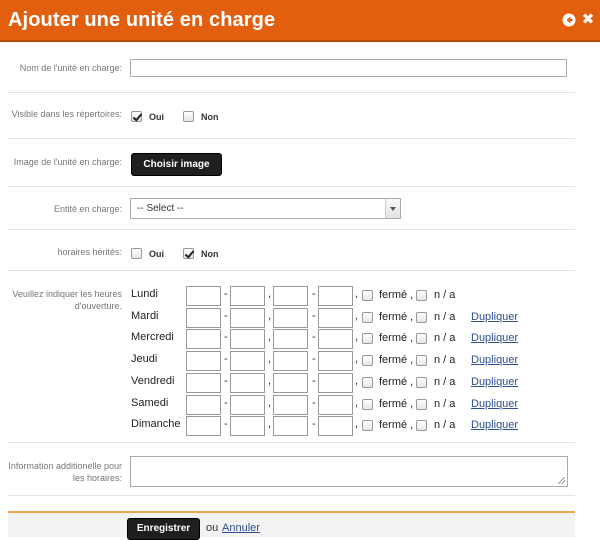  Describe the element at coordinates (291, 116) in the screenshot. I see `row-visible: Visible dans les répertoires: Oui Non` at that location.